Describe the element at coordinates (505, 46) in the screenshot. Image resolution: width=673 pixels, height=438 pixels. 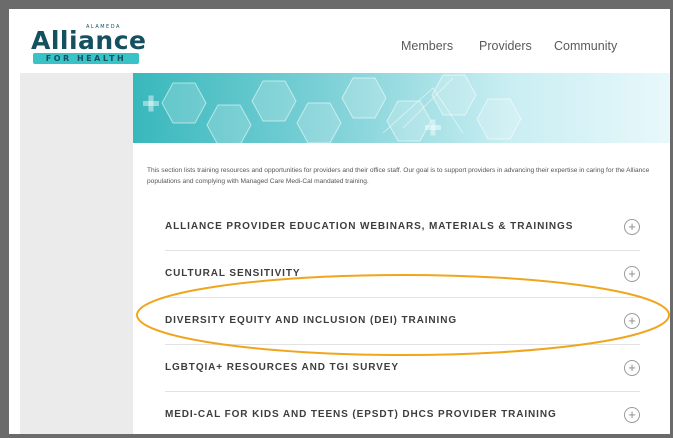
I see `nav-item-providers: Providers` at that location.